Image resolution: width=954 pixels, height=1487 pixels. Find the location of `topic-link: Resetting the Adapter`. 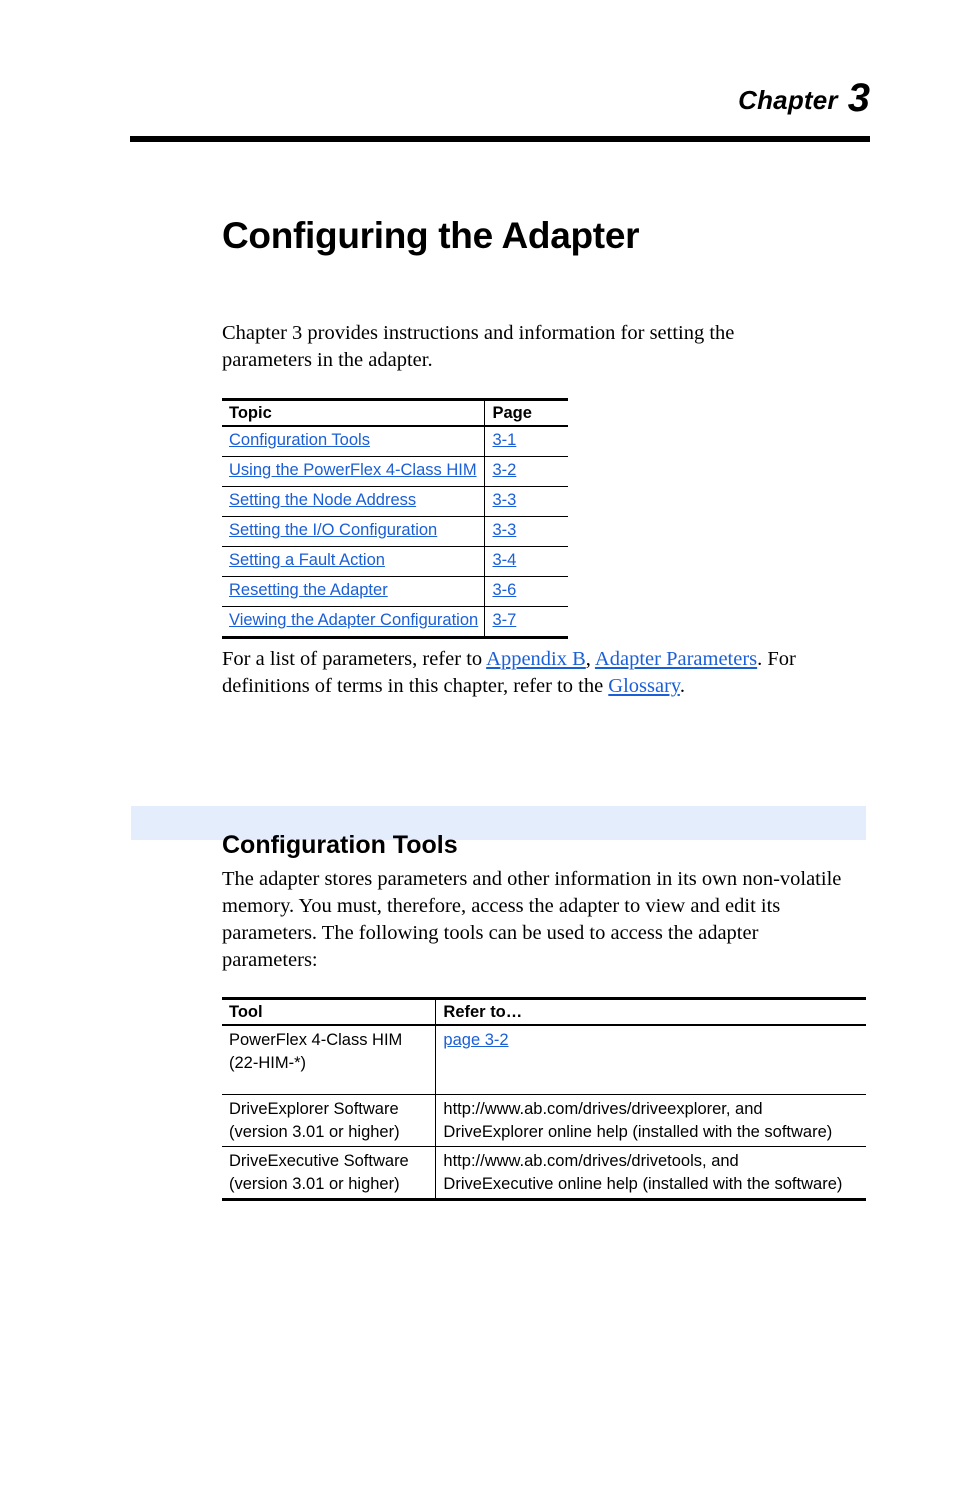

topic-link: Resetting the Adapter is located at coordinates (308, 590).